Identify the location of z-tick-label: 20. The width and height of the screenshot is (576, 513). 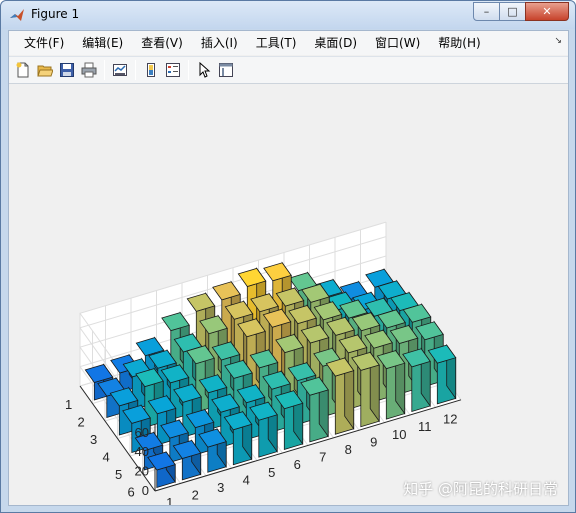
(142, 471).